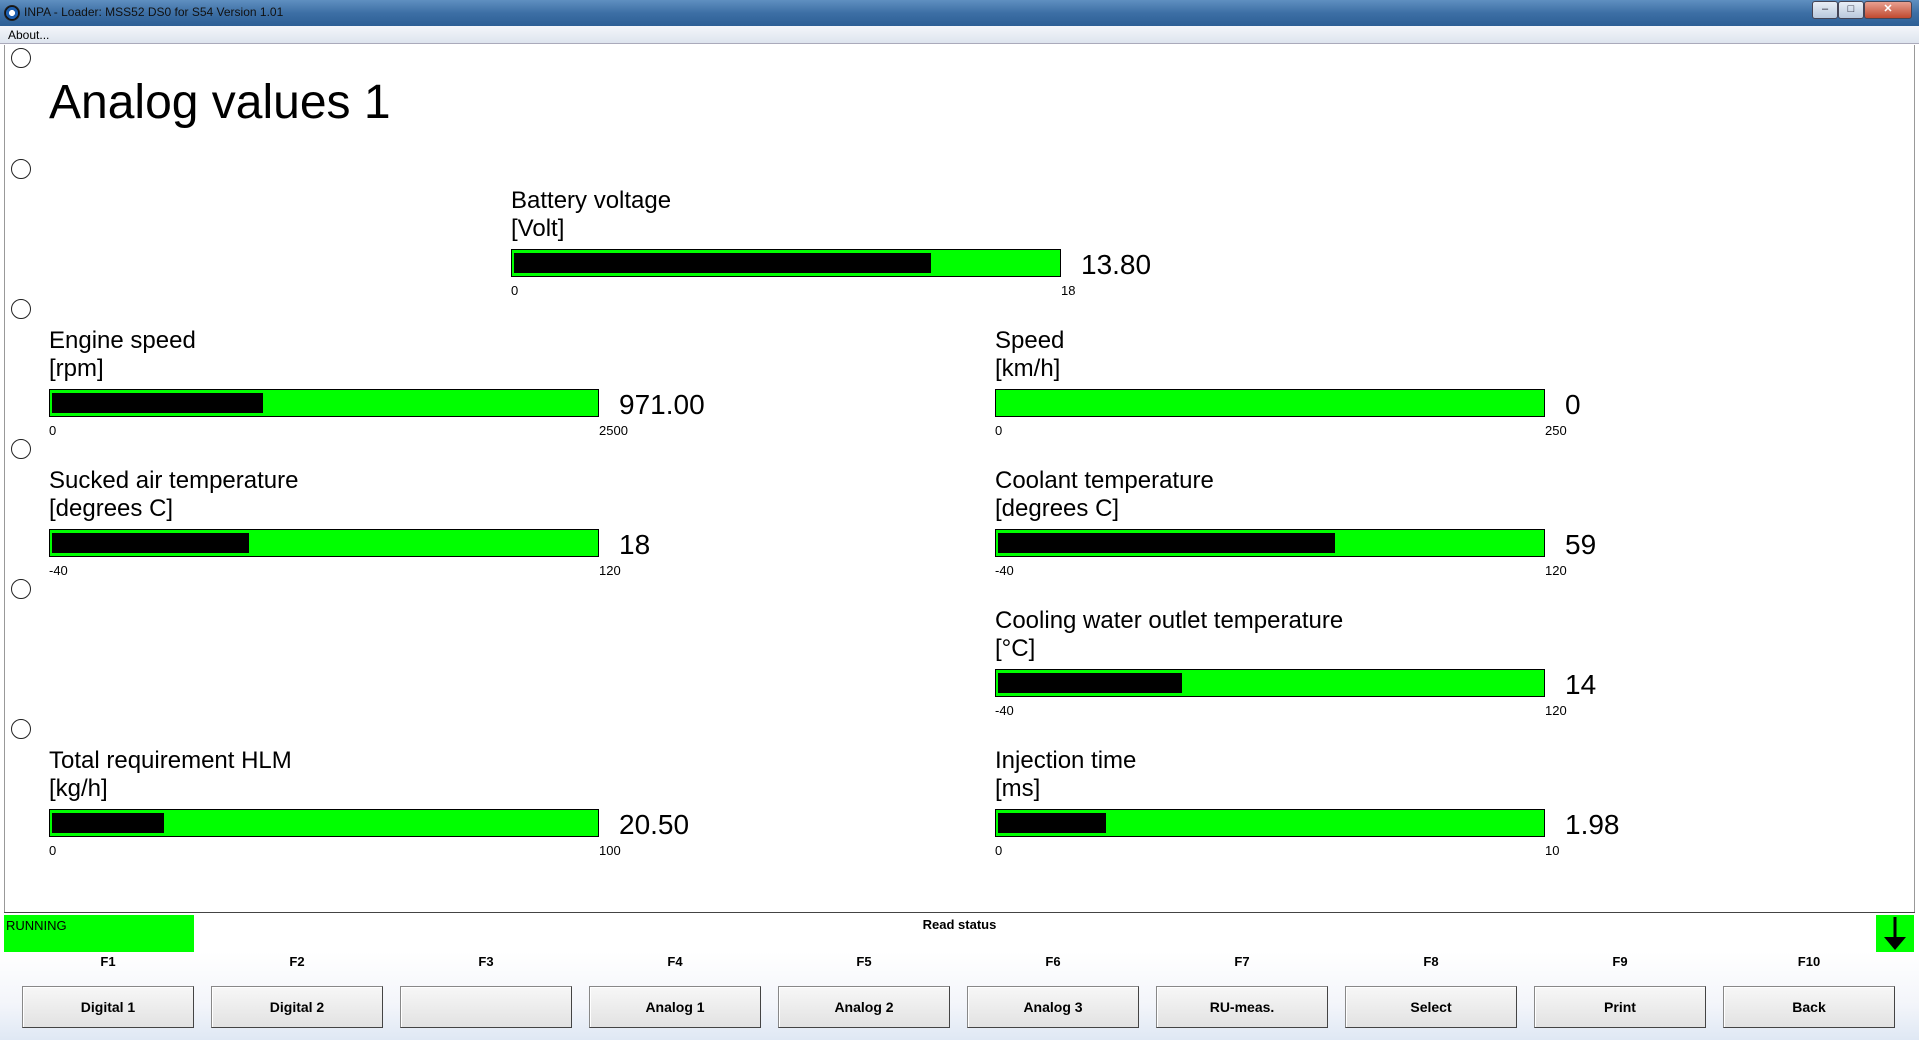  What do you see at coordinates (1242, 1007) in the screenshot?
I see `ru-meas-button: RU-meas.` at bounding box center [1242, 1007].